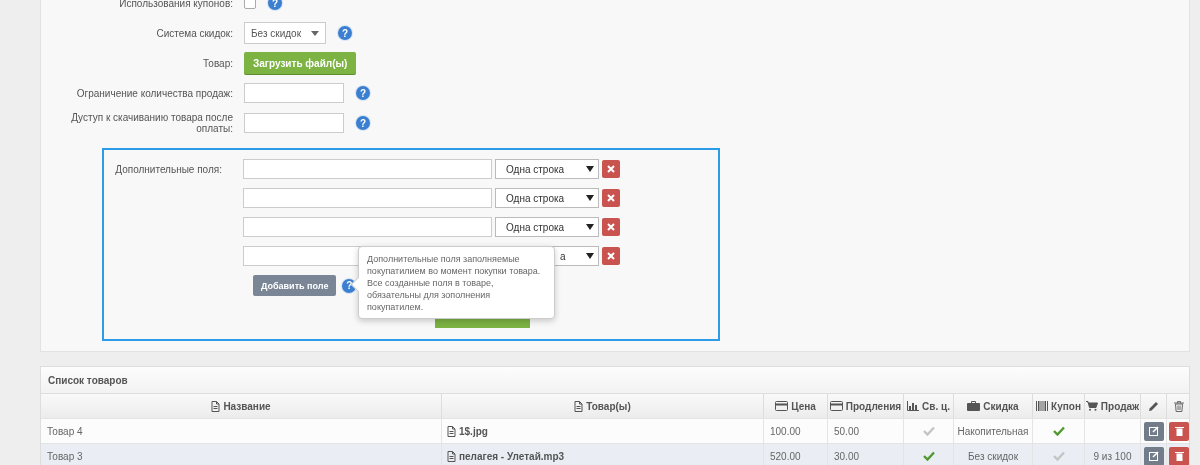 The image size is (1200, 465). I want to click on table-cell: 30.00, so click(866, 454).